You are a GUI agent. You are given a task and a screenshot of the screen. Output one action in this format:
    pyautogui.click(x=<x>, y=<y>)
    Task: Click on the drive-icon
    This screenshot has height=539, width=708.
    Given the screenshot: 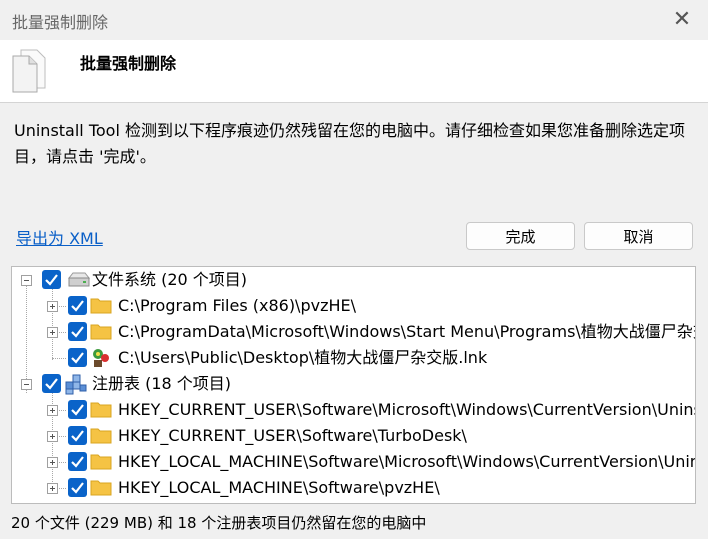 What is the action you would take?
    pyautogui.click(x=79, y=279)
    